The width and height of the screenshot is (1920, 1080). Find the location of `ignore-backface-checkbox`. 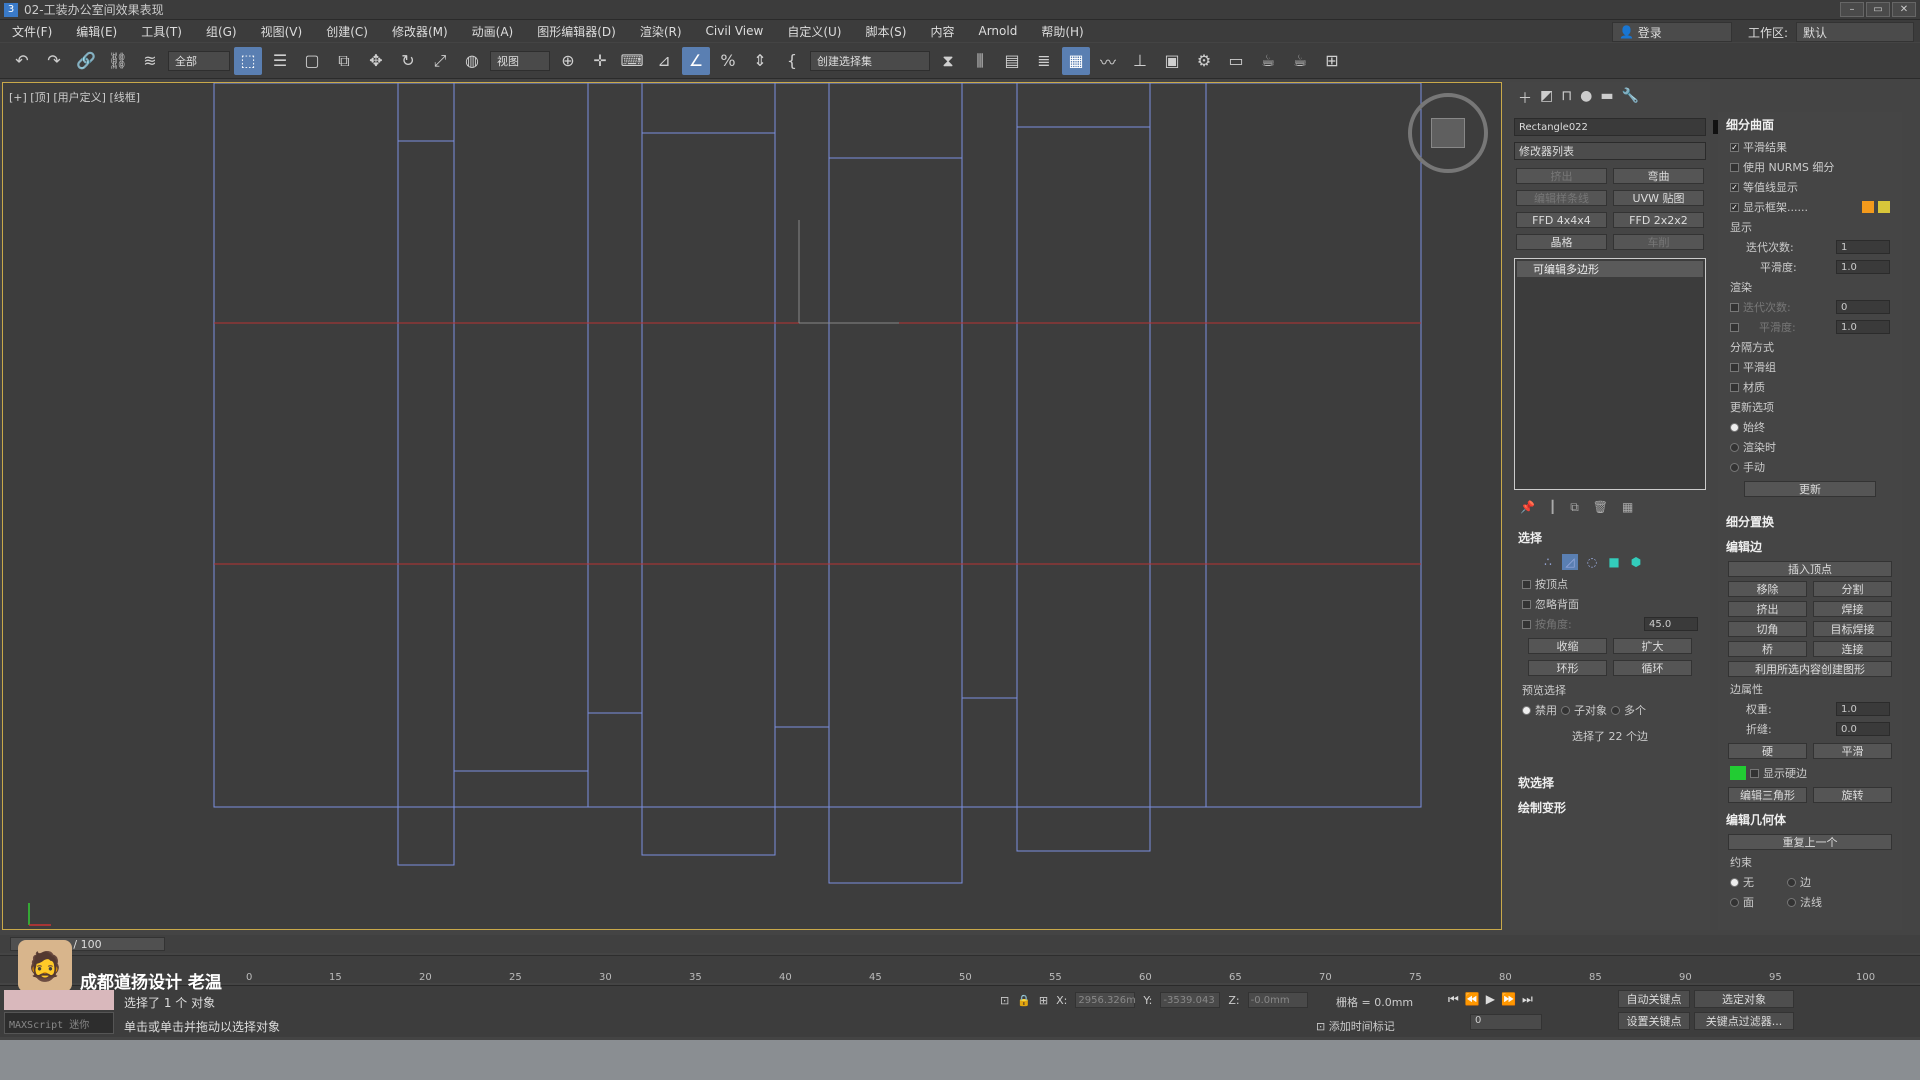

ignore-backface-checkbox is located at coordinates (1526, 604).